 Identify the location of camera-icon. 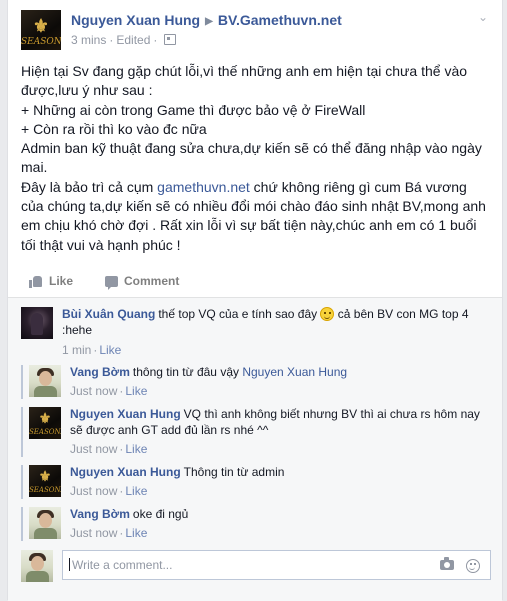
(447, 563).